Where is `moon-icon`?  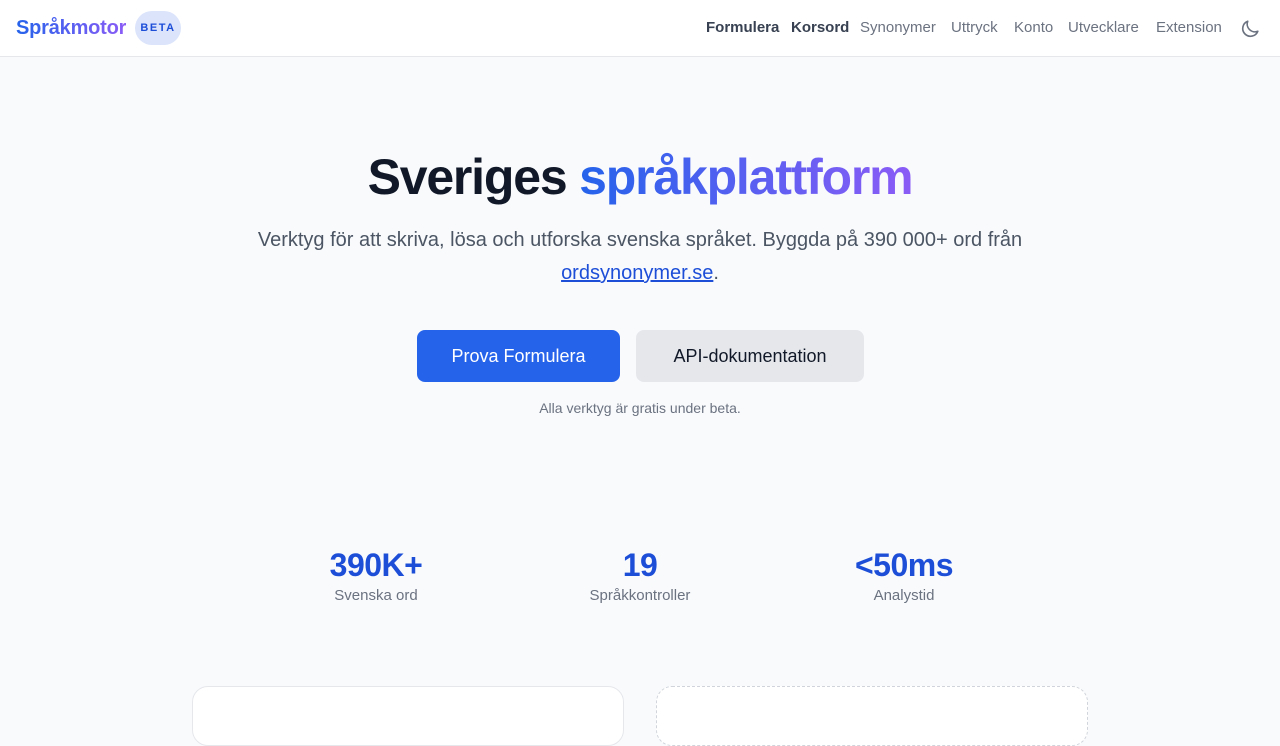 moon-icon is located at coordinates (1250, 29).